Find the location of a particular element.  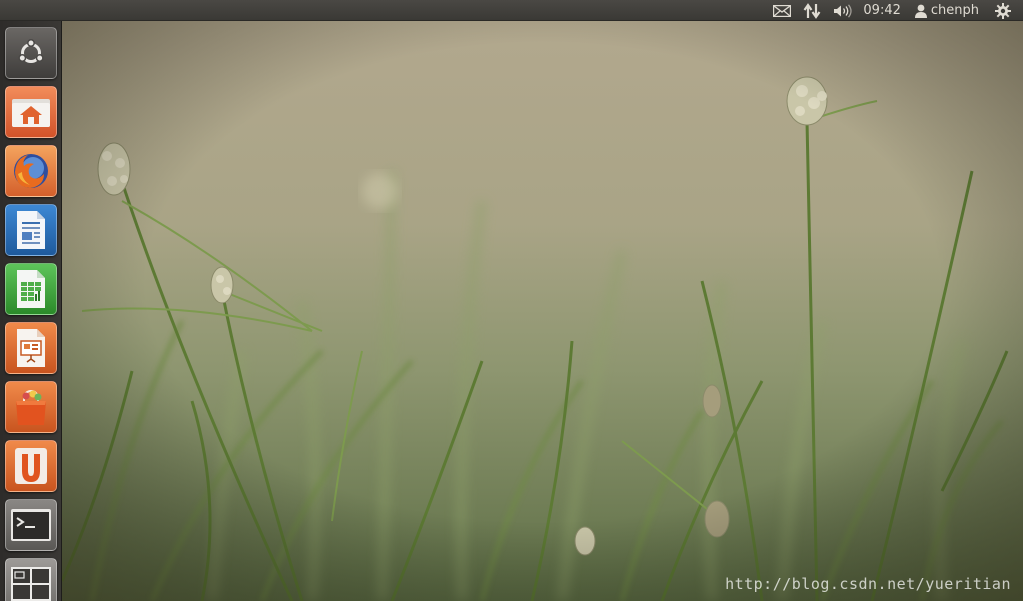

network-arrows-icon is located at coordinates (812, 10).